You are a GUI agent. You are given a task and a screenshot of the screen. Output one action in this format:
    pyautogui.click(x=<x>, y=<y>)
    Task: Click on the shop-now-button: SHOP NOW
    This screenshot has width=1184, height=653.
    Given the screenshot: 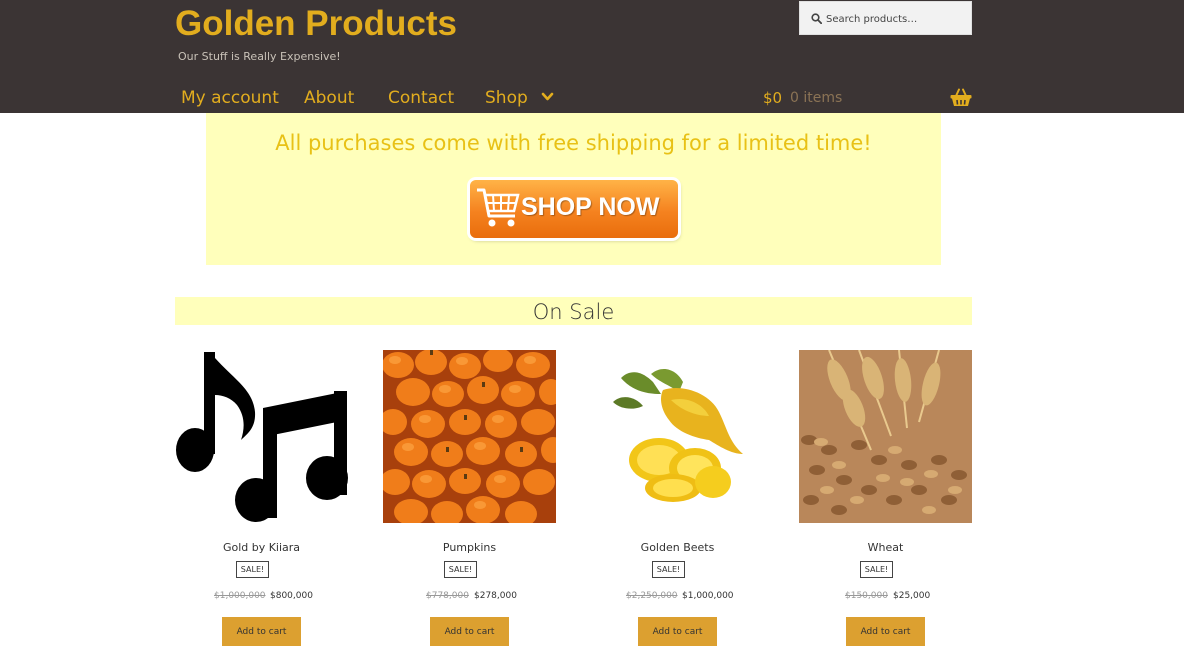 What is the action you would take?
    pyautogui.click(x=574, y=209)
    